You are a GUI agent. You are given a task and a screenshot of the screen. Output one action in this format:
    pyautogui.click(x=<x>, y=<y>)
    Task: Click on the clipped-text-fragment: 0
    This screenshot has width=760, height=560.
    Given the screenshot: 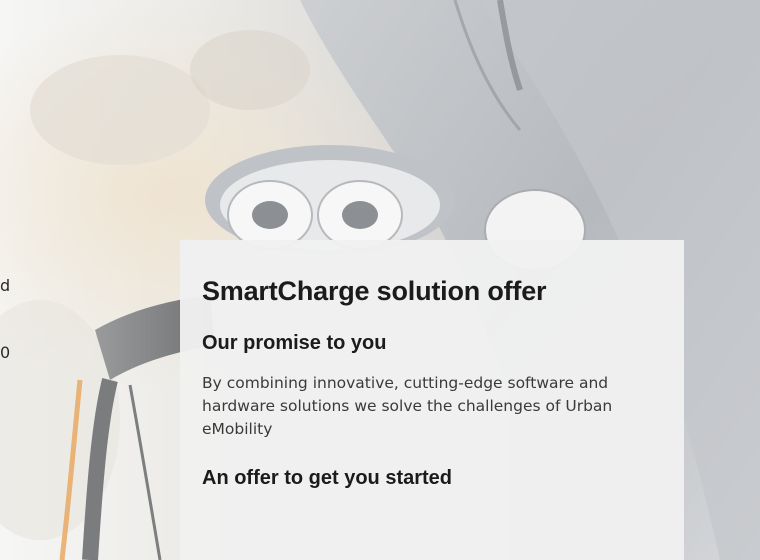 What is the action you would take?
    pyautogui.click(x=5, y=352)
    